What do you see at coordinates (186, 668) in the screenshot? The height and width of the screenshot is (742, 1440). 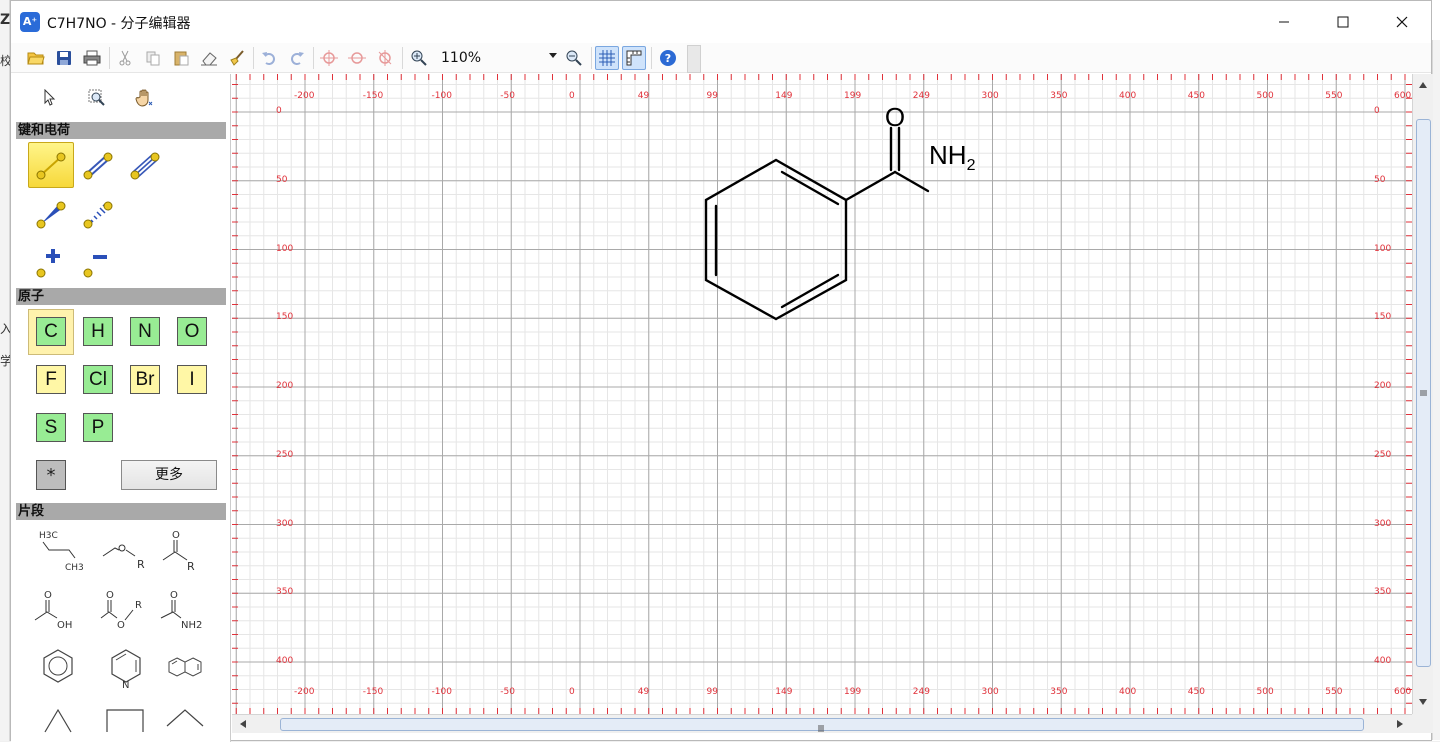 I see `fragment-naphthalene` at bounding box center [186, 668].